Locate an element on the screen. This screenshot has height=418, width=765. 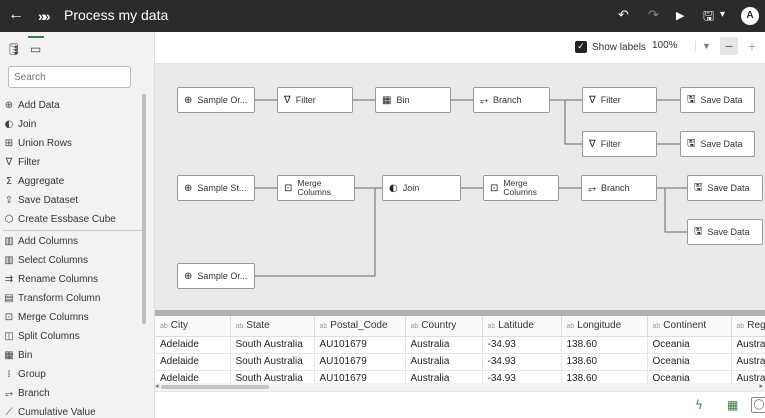
node-label: Save Data is located at coordinates (721, 100).